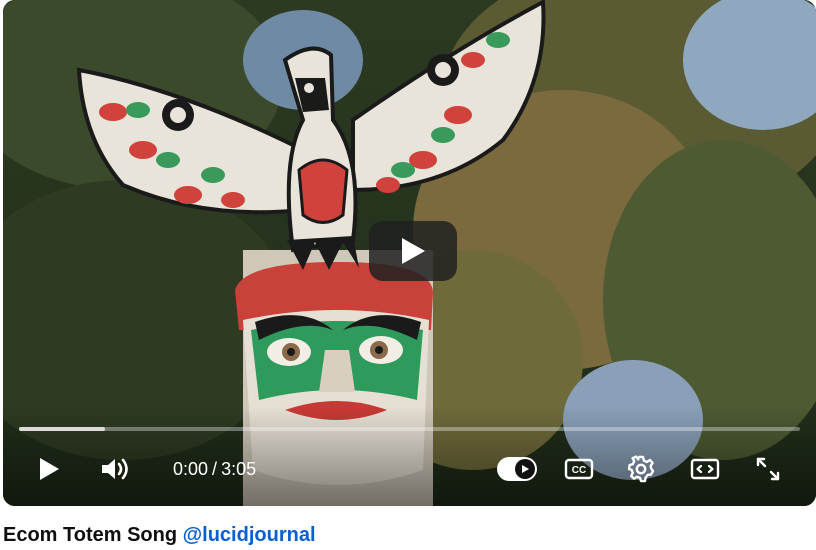 This screenshot has width=816, height=550. I want to click on gear-icon, so click(641, 469).